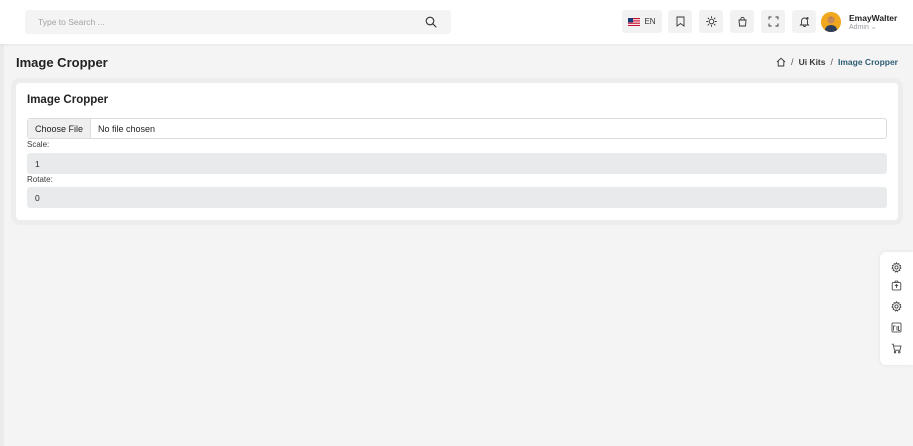  I want to click on notification-button, so click(804, 21).